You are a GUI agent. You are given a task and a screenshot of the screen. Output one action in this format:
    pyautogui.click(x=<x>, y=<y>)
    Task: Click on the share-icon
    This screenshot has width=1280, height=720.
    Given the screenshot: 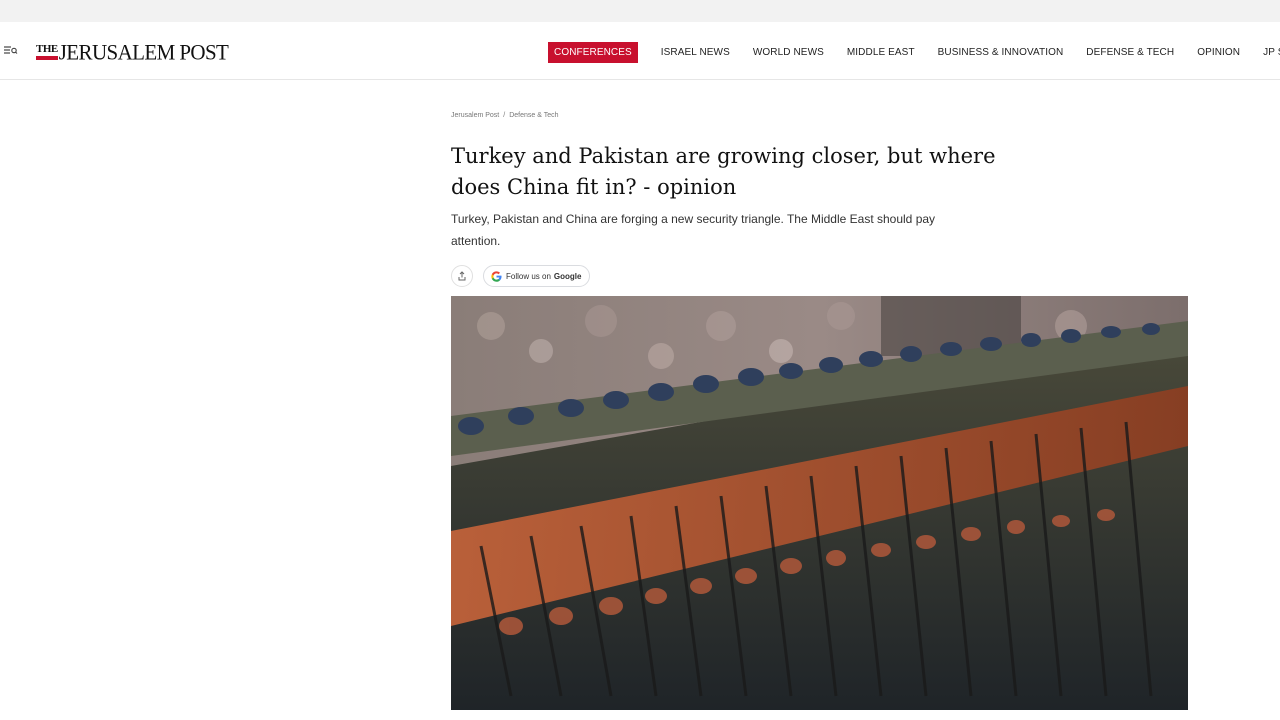 What is the action you would take?
    pyautogui.click(x=462, y=276)
    